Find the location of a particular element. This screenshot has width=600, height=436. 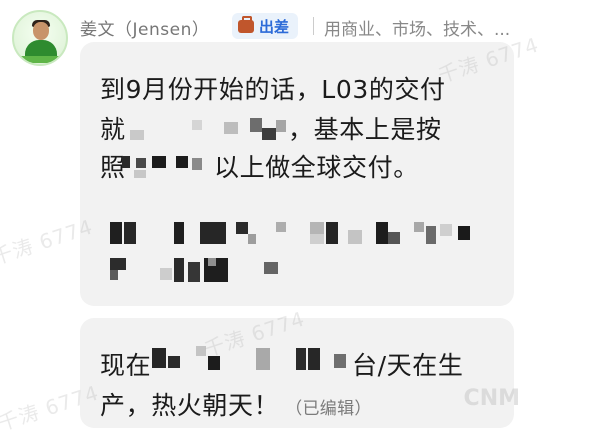

edited-label: （已编辑） is located at coordinates (328, 409).